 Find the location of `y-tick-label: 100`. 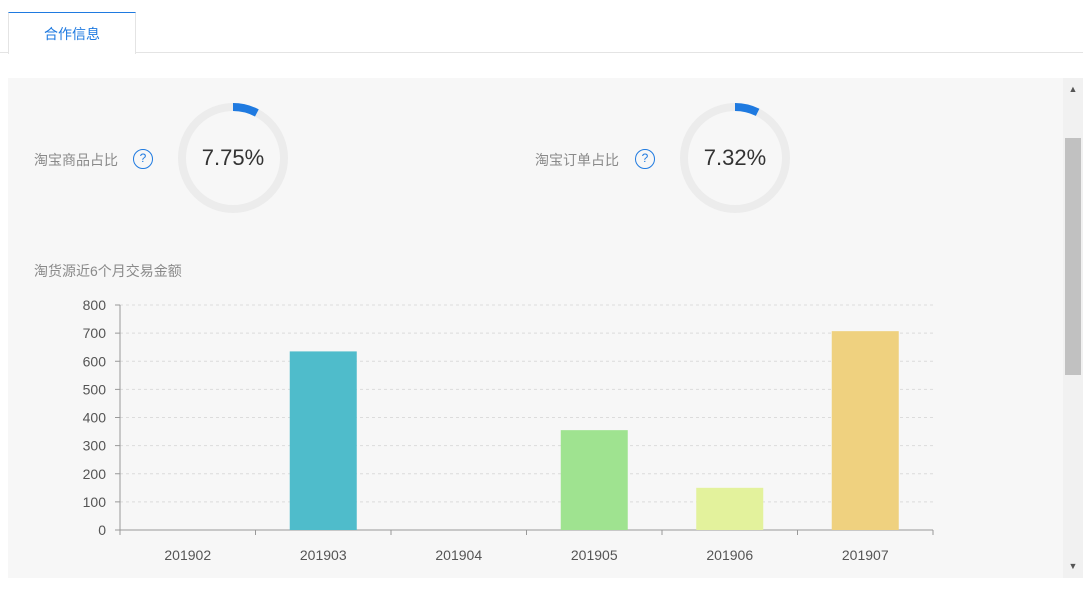

y-tick-label: 100 is located at coordinates (95, 502).